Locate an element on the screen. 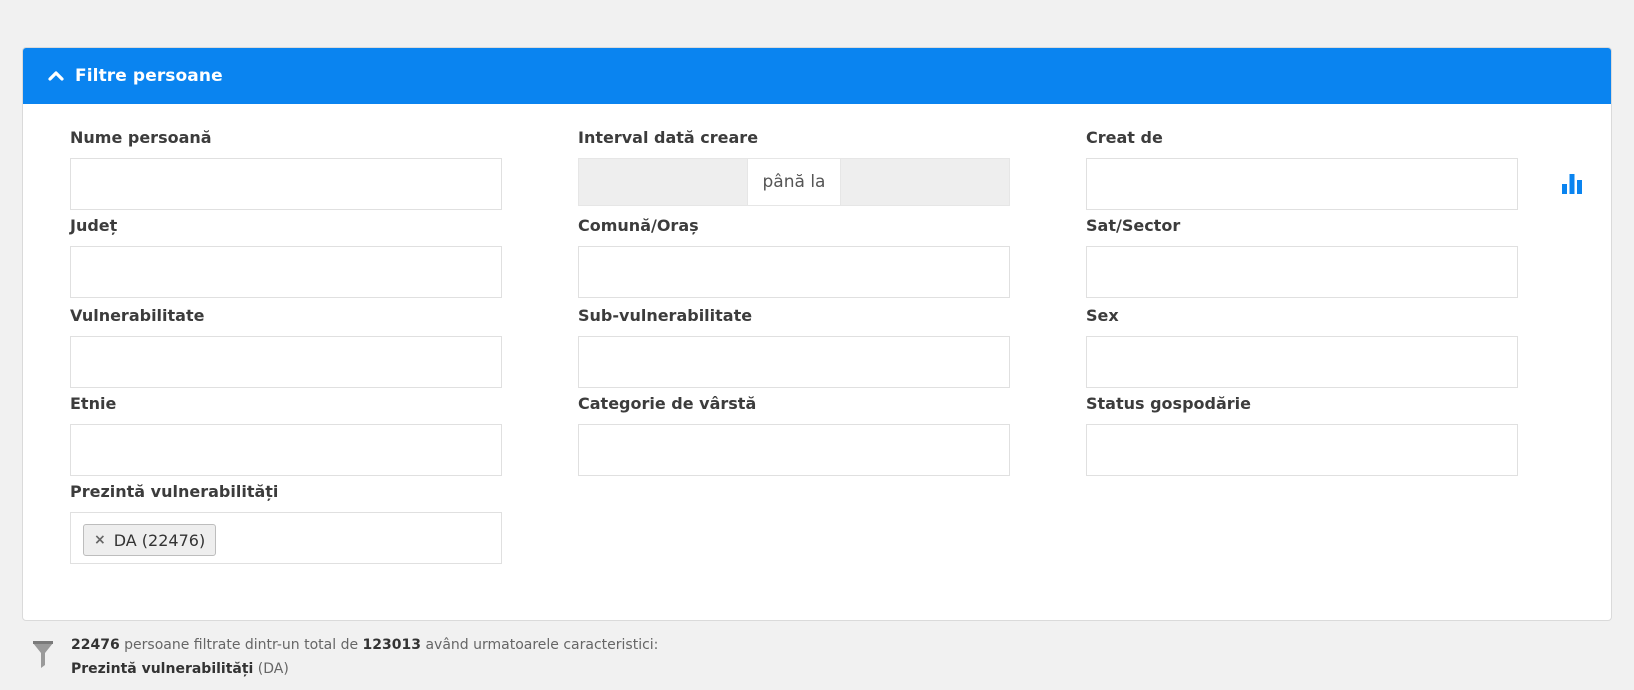 Image resolution: width=1634 pixels, height=690 pixels. chevron-up-icon is located at coordinates (56, 76).